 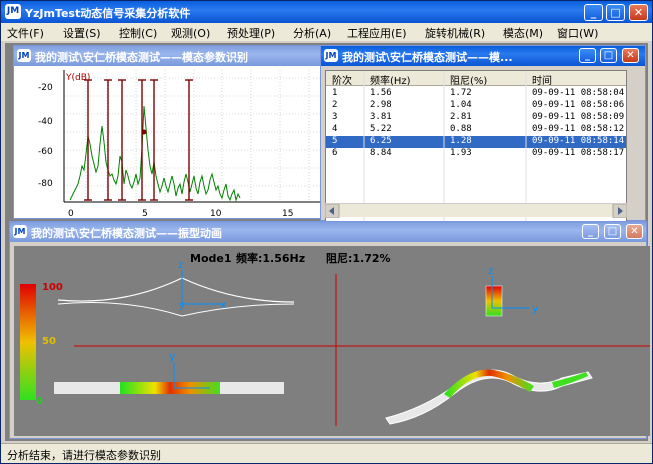 What do you see at coordinates (39, 401) in the screenshot?
I see `scale-min-label: 0` at bounding box center [39, 401].